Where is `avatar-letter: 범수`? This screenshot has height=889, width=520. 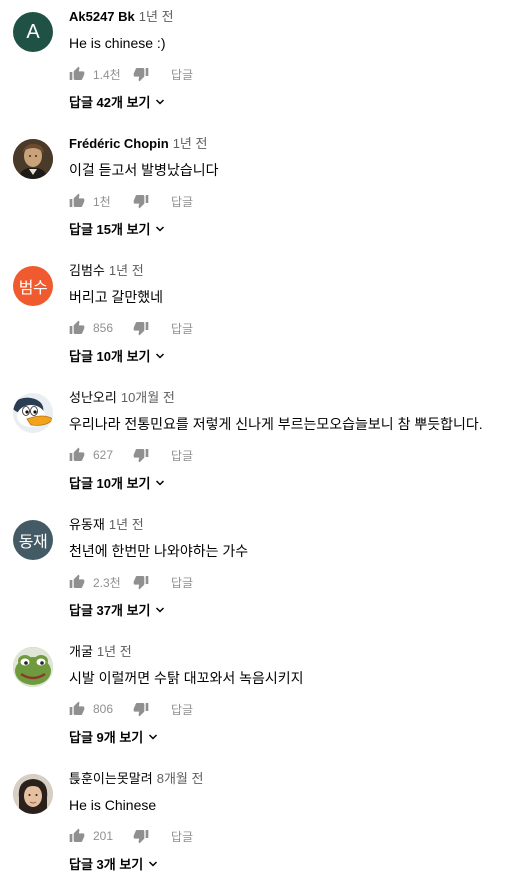 avatar-letter: 범수 is located at coordinates (33, 288).